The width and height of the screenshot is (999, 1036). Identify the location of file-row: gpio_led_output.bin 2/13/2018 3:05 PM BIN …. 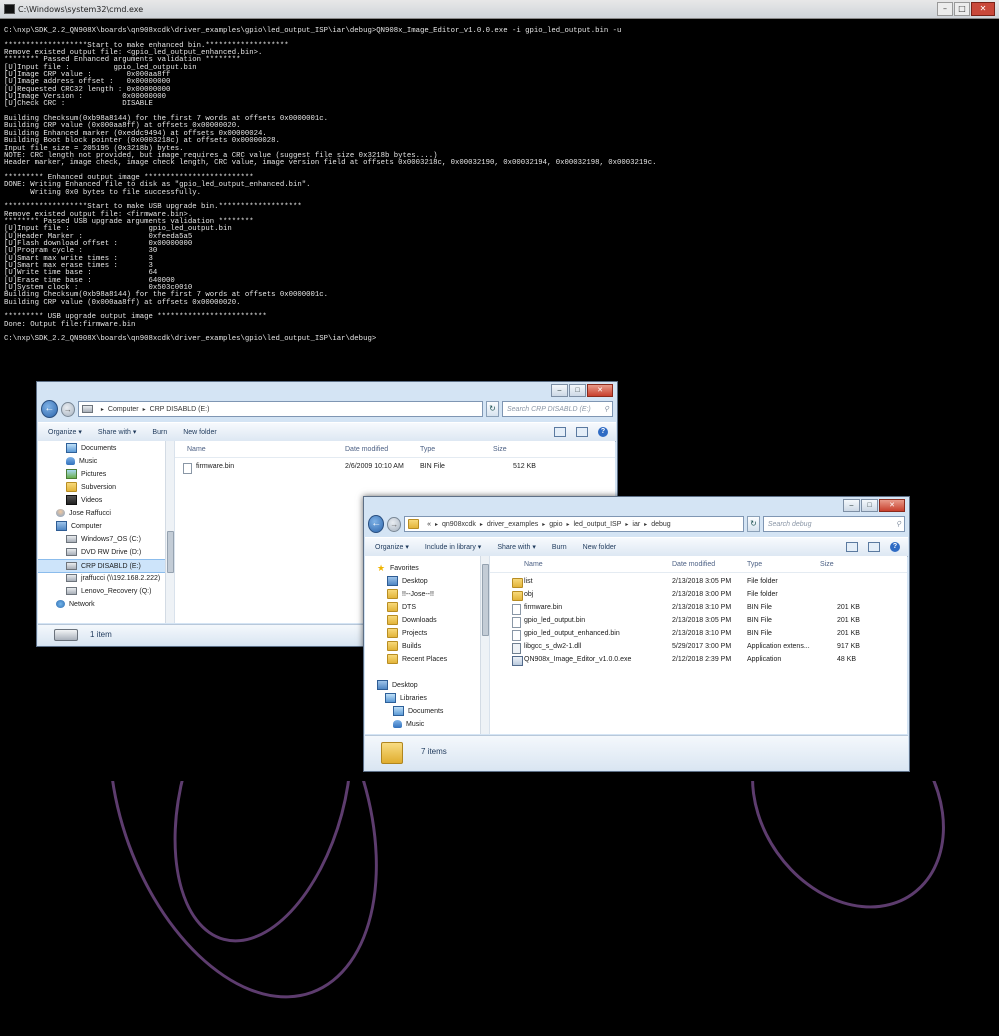
(698, 621).